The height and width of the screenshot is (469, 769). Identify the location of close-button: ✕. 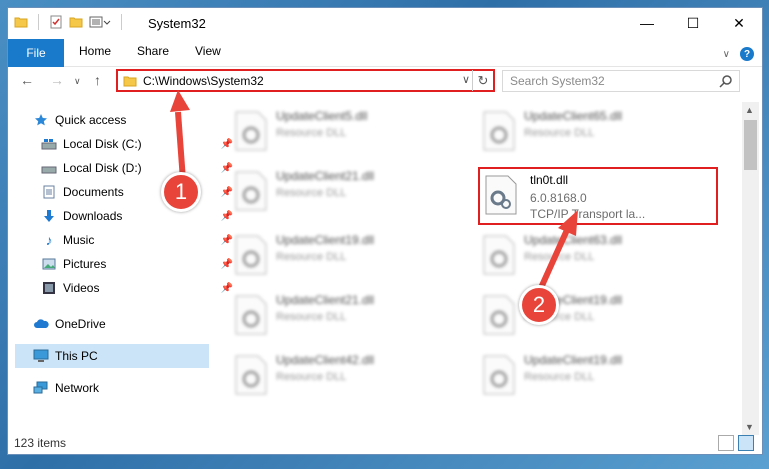
(739, 23).